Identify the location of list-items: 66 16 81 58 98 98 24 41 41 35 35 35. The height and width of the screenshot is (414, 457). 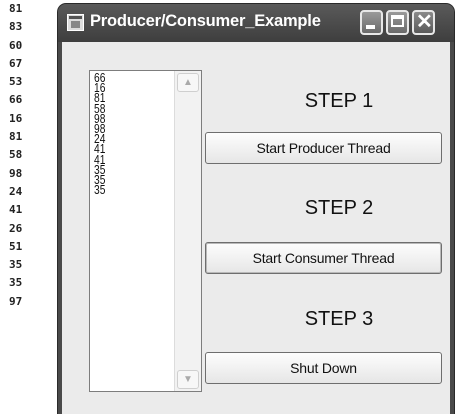
(127, 134).